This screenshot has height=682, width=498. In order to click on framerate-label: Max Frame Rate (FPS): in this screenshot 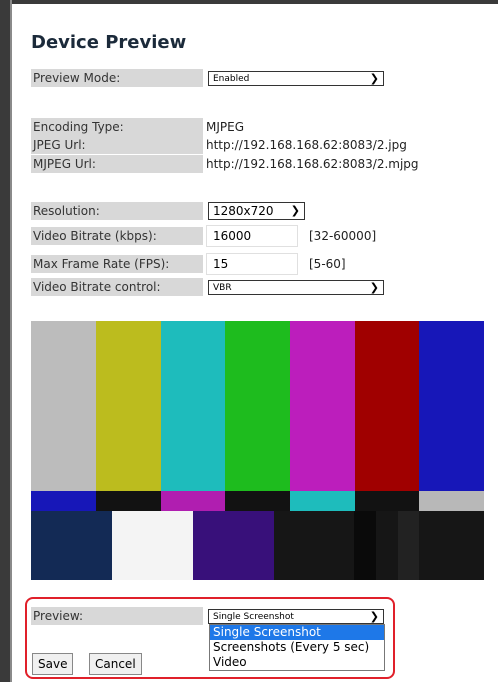, I will do `click(117, 264)`.